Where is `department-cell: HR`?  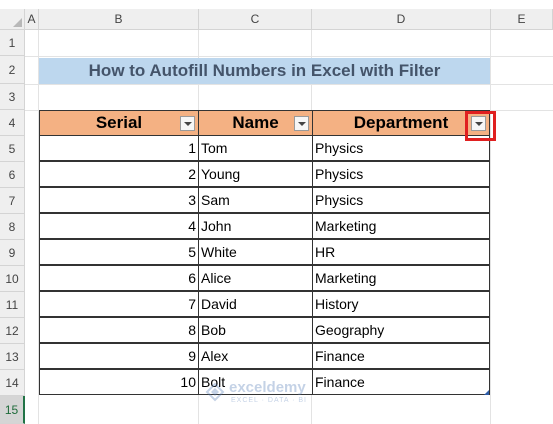 department-cell: HR is located at coordinates (401, 252).